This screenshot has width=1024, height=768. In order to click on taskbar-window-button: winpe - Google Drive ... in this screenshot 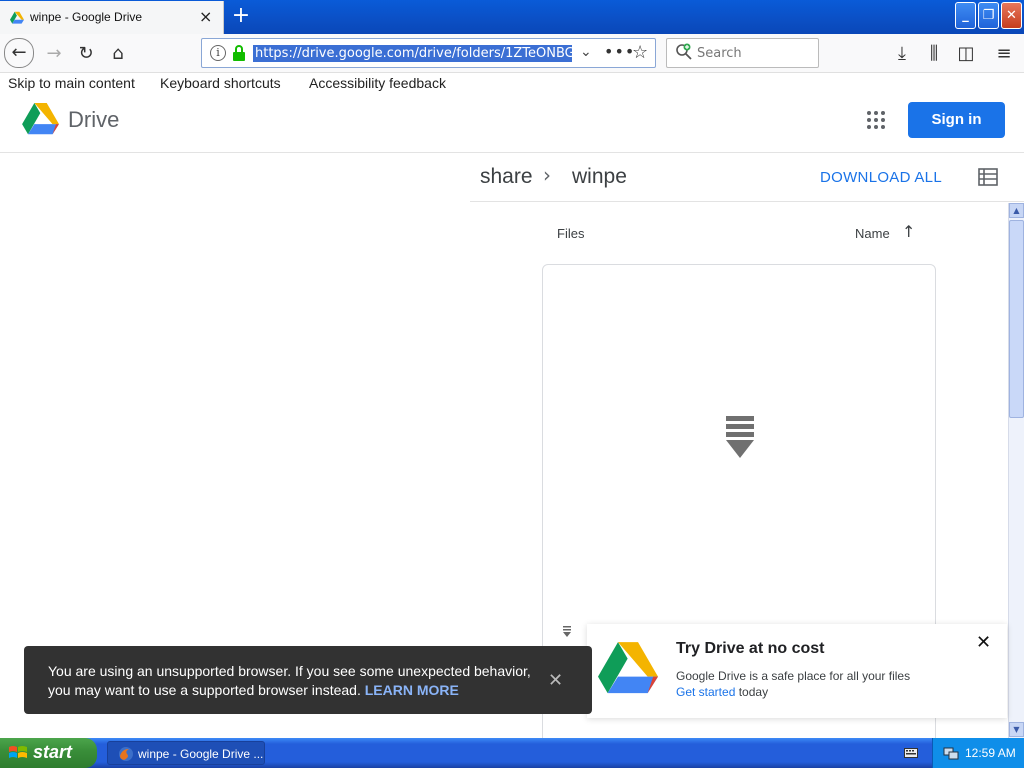, I will do `click(186, 753)`.